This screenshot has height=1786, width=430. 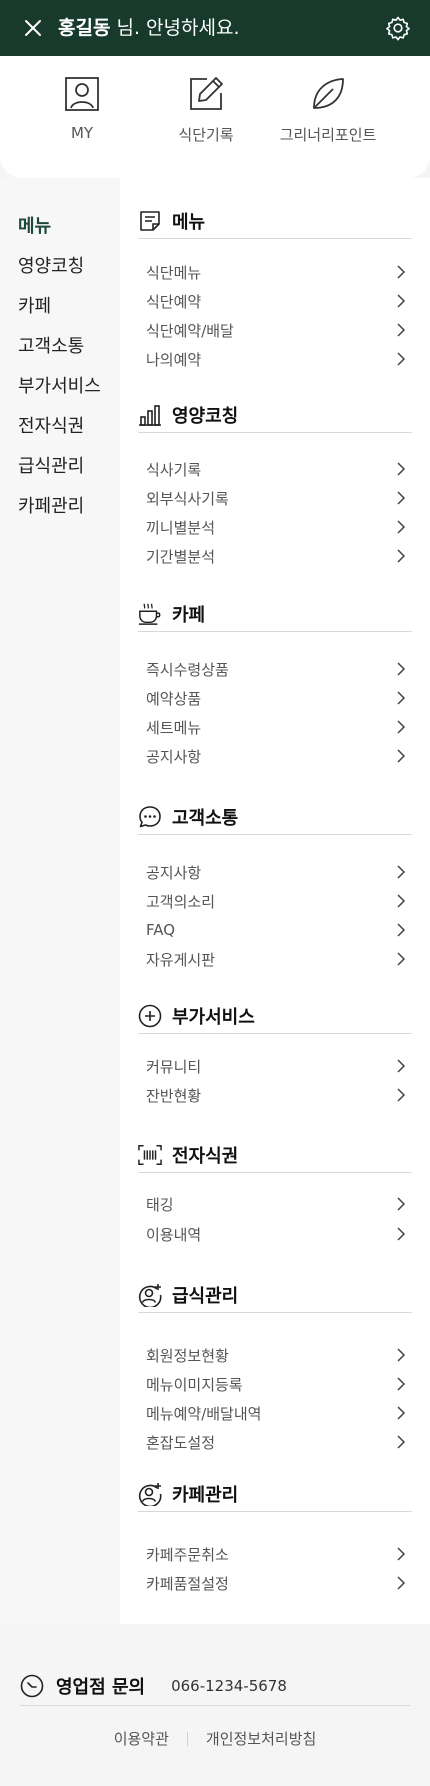 What do you see at coordinates (277, 1554) in the screenshot?
I see `menu-item: 카페주문취소` at bounding box center [277, 1554].